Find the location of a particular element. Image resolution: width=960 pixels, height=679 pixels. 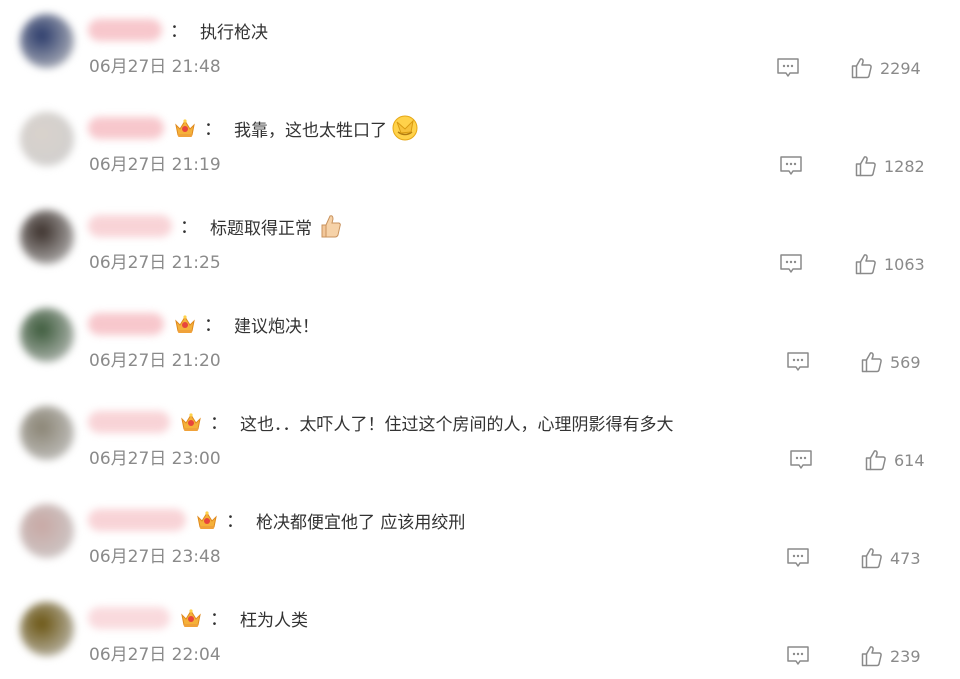

comment-header: ： 枉为人类 is located at coordinates (198, 618).